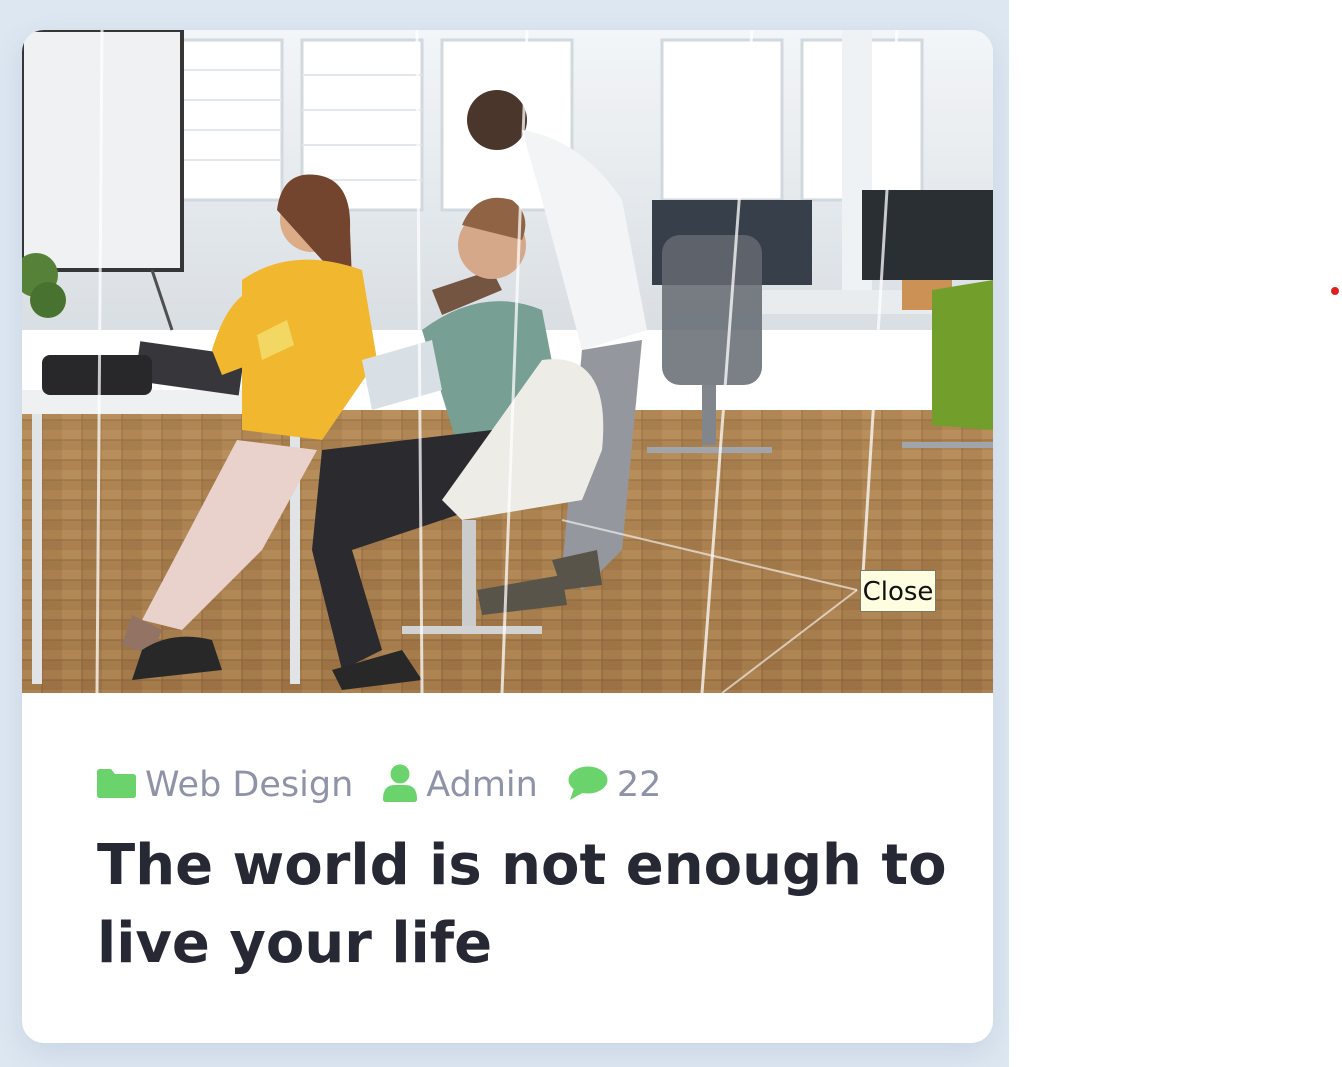 This screenshot has width=1342, height=1067. I want to click on user-icon, so click(400, 785).